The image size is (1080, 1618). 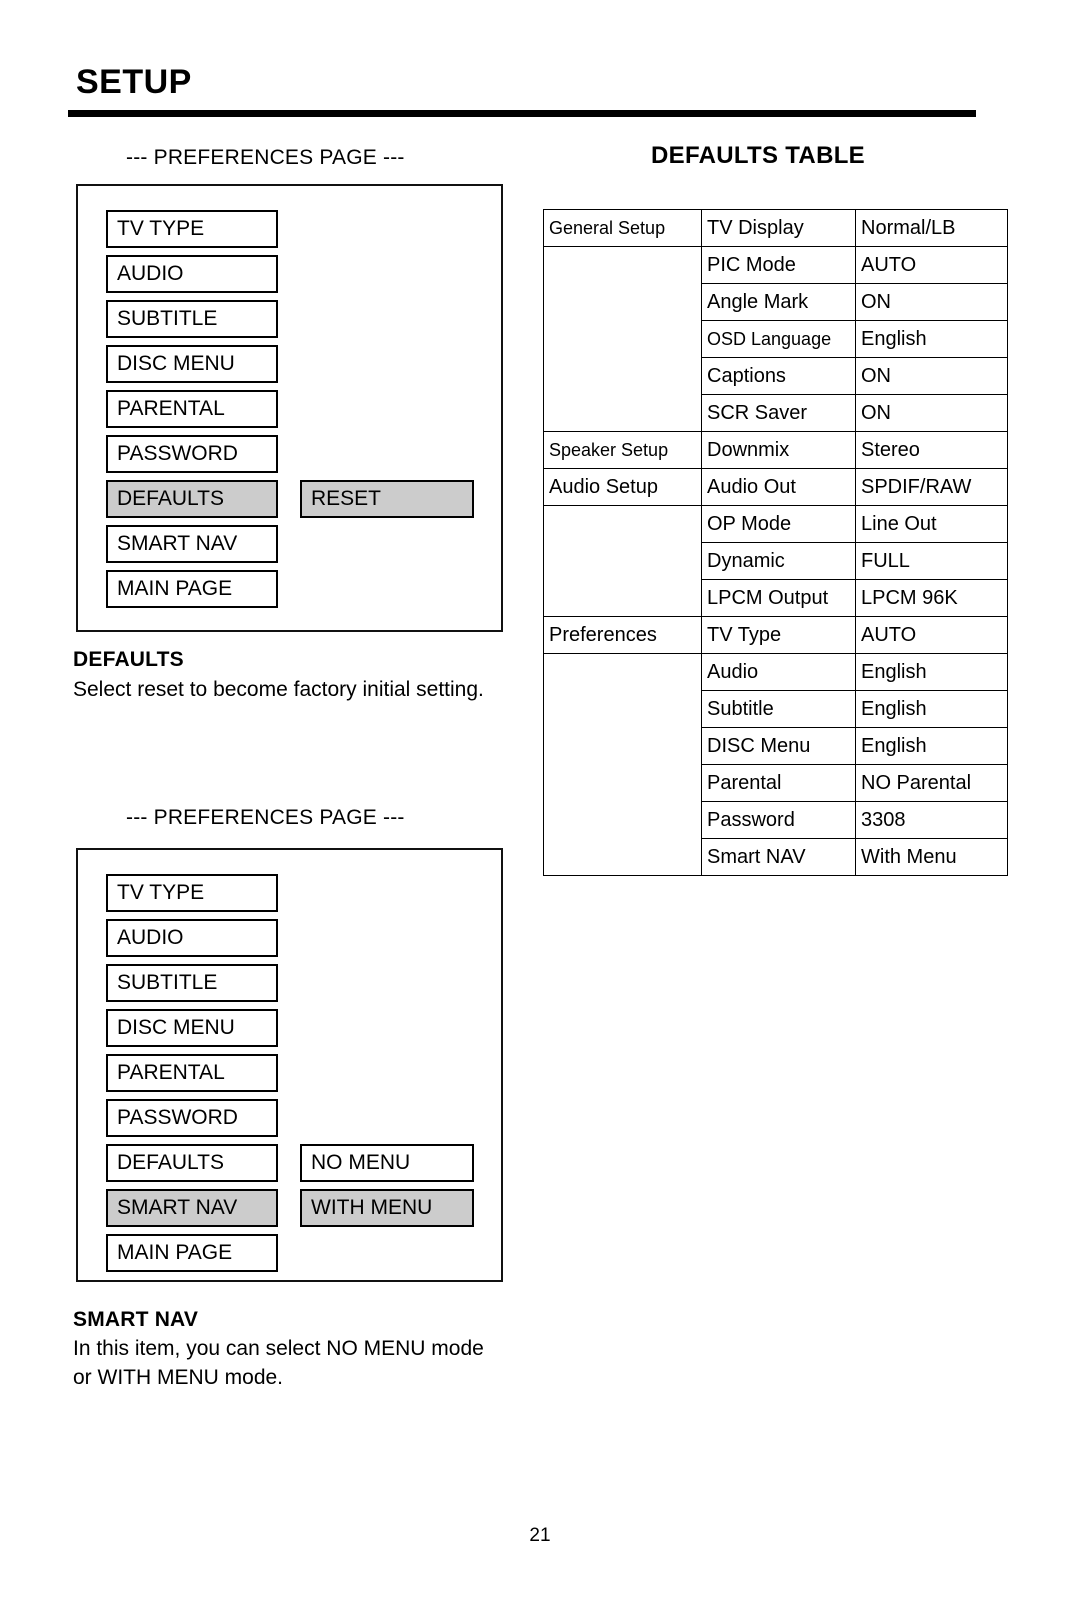 I want to click on table-cell-group: Speaker Setup, so click(x=622, y=450).